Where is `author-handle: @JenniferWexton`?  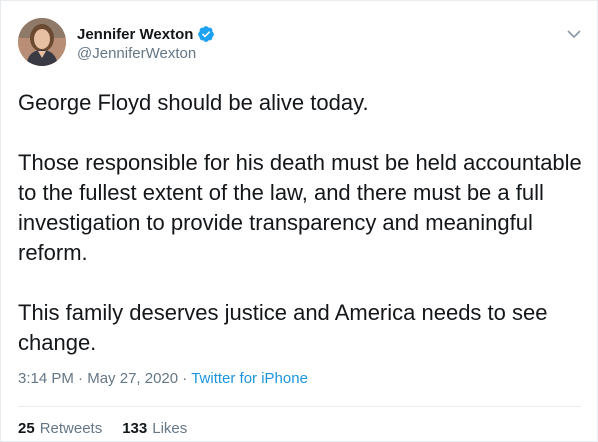 author-handle: @JenniferWexton is located at coordinates (146, 53).